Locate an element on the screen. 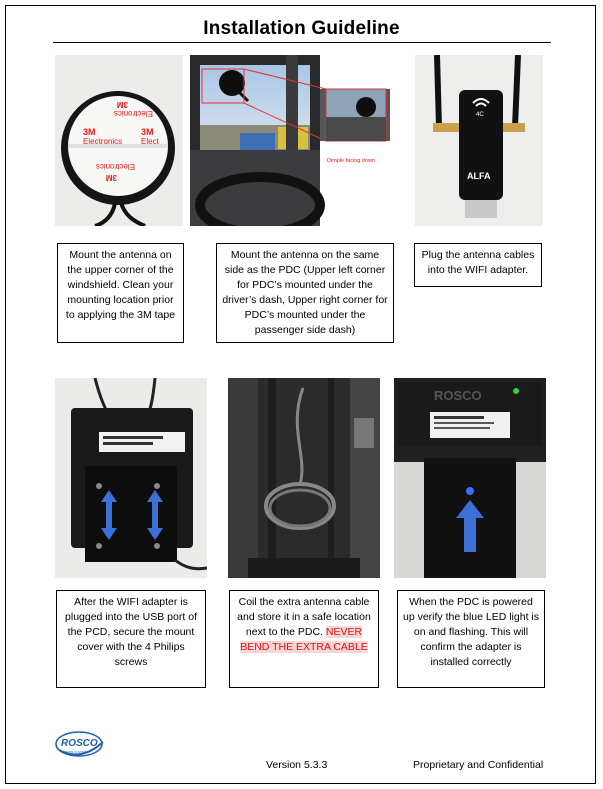 The width and height of the screenshot is (603, 789). pdc-led-photo: ROSCO is located at coordinates (470, 478).